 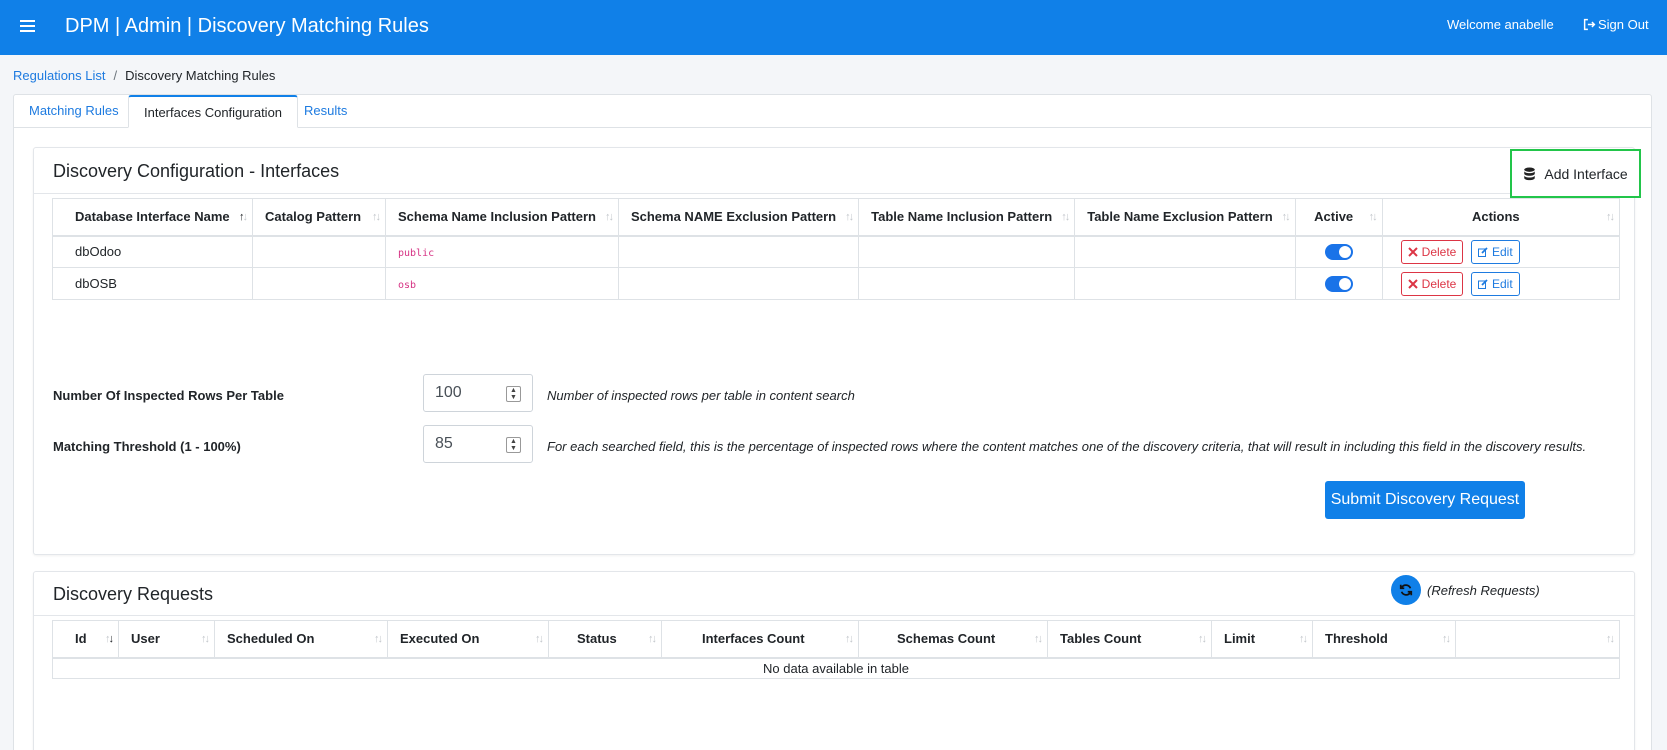 I want to click on inspected-rows-input, so click(x=470, y=393).